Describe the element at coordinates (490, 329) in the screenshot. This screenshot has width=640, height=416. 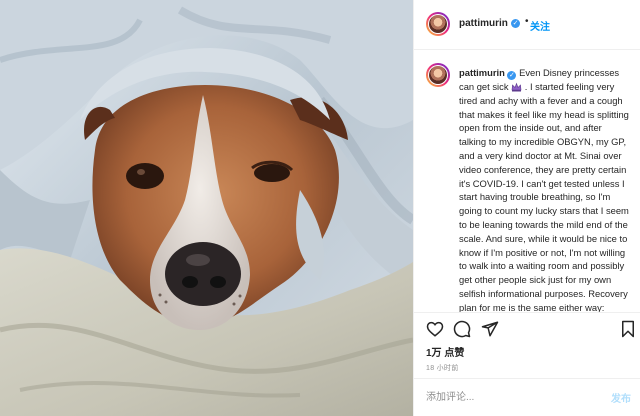
I see `paper-plane-icon` at that location.